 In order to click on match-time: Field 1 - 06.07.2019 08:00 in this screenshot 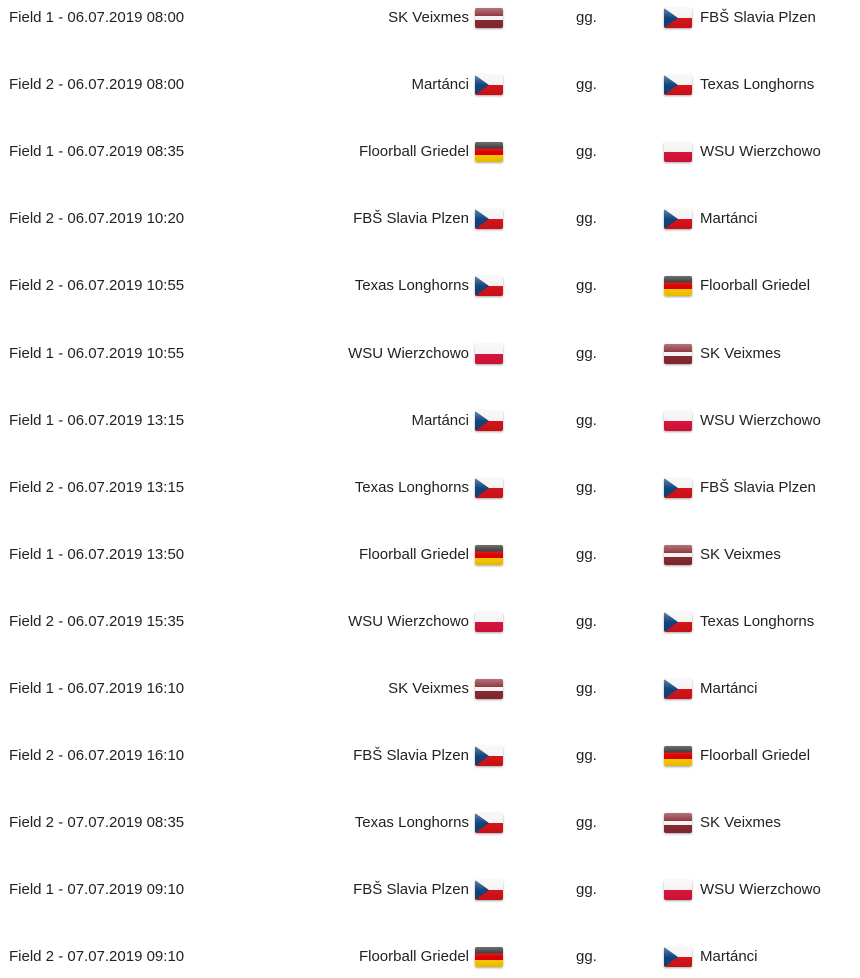, I will do `click(97, 17)`.